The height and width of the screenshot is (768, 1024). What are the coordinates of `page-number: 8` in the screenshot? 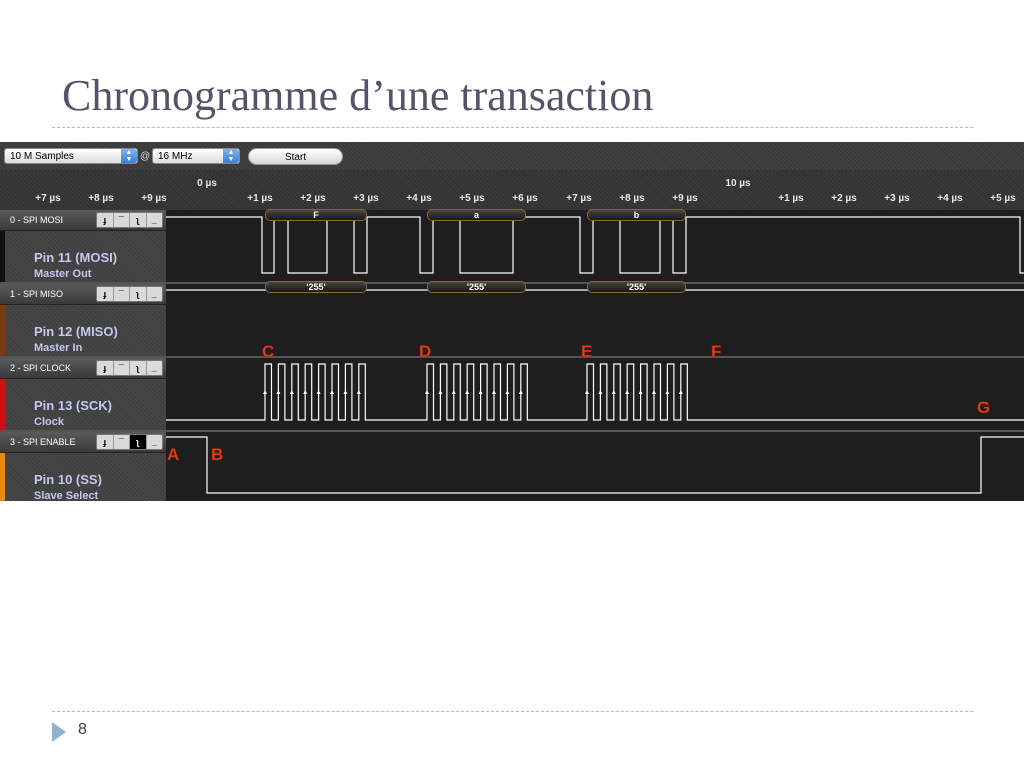 It's located at (82, 729).